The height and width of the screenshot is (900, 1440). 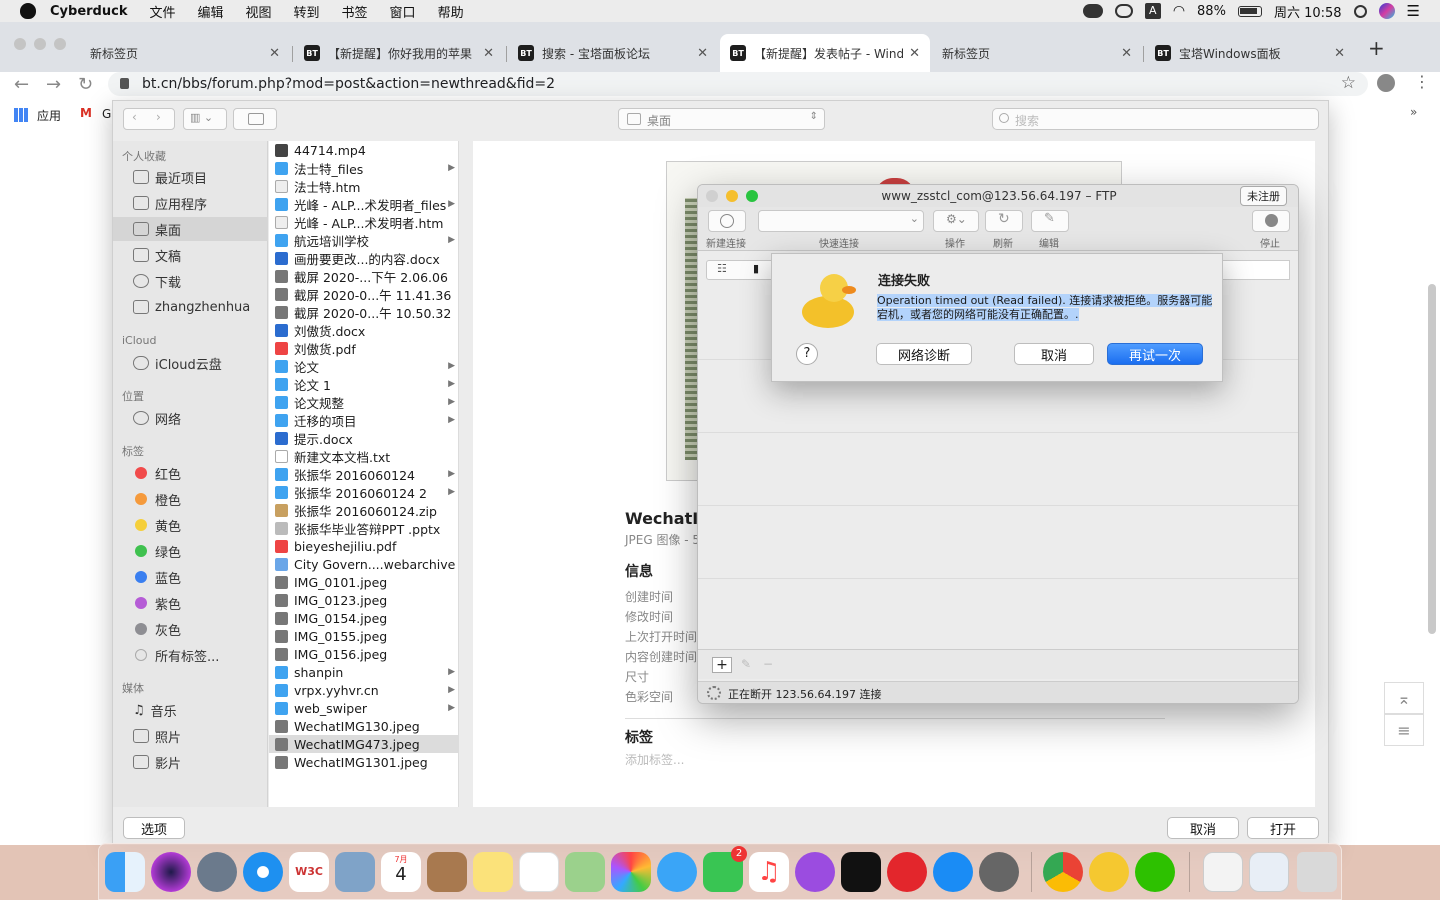 I want to click on file-list-item: IMG_0101.jpeg, so click(x=364, y=582).